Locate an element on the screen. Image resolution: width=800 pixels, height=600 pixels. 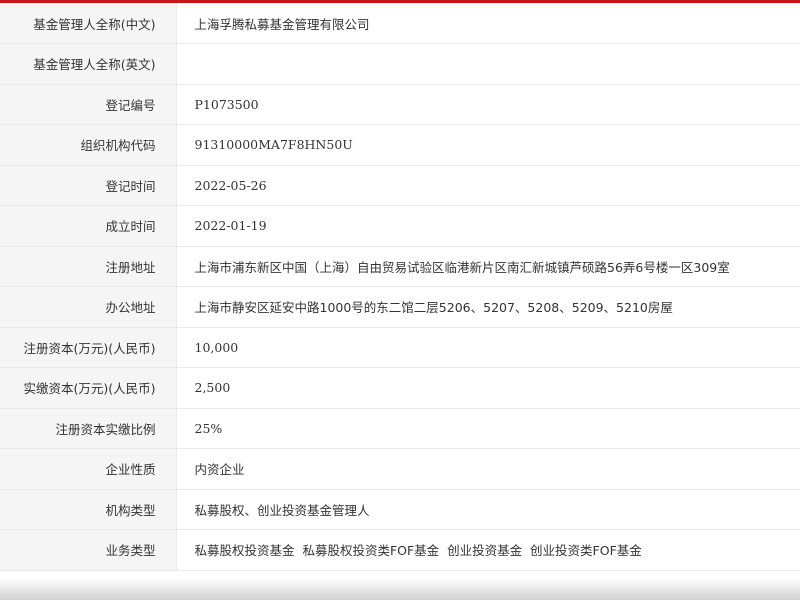
table-row: 基金管理人全称(英文) is located at coordinates (400, 64).